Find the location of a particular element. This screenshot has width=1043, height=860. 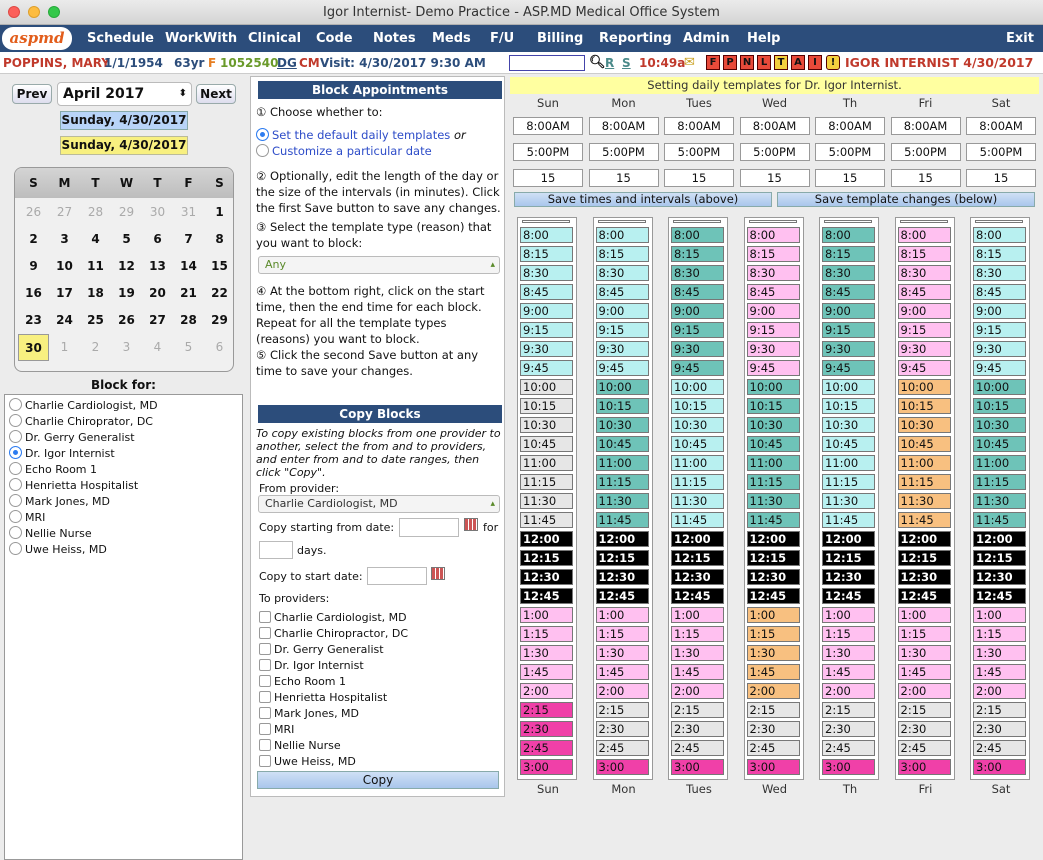

day-end-input: 5:00PM is located at coordinates (850, 152).